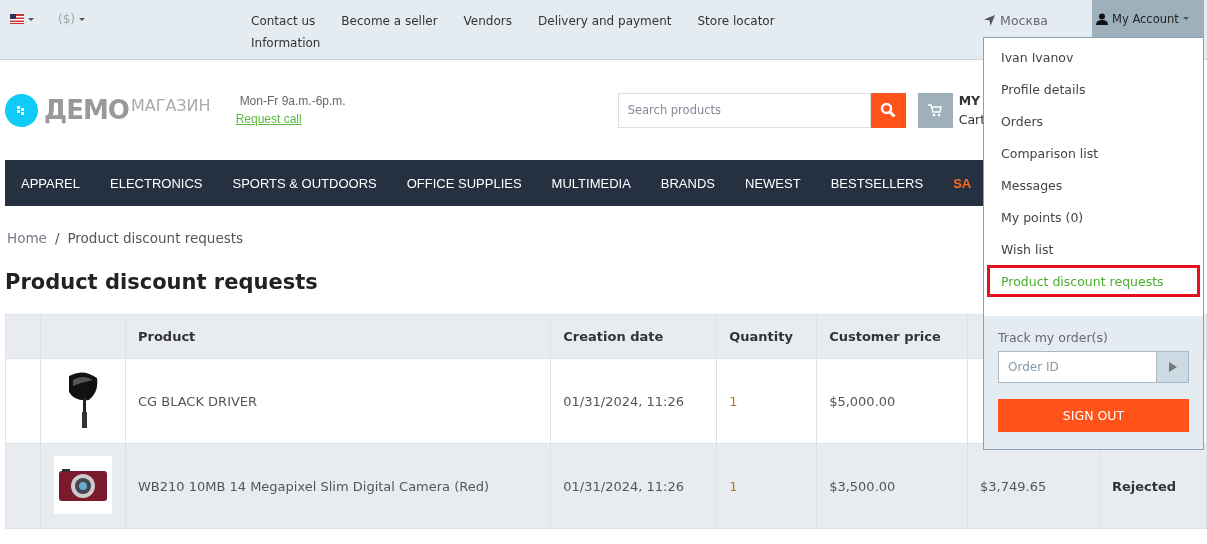 This screenshot has height=544, width=1207. What do you see at coordinates (161, 283) in the screenshot?
I see `page-title: Product discount requests` at bounding box center [161, 283].